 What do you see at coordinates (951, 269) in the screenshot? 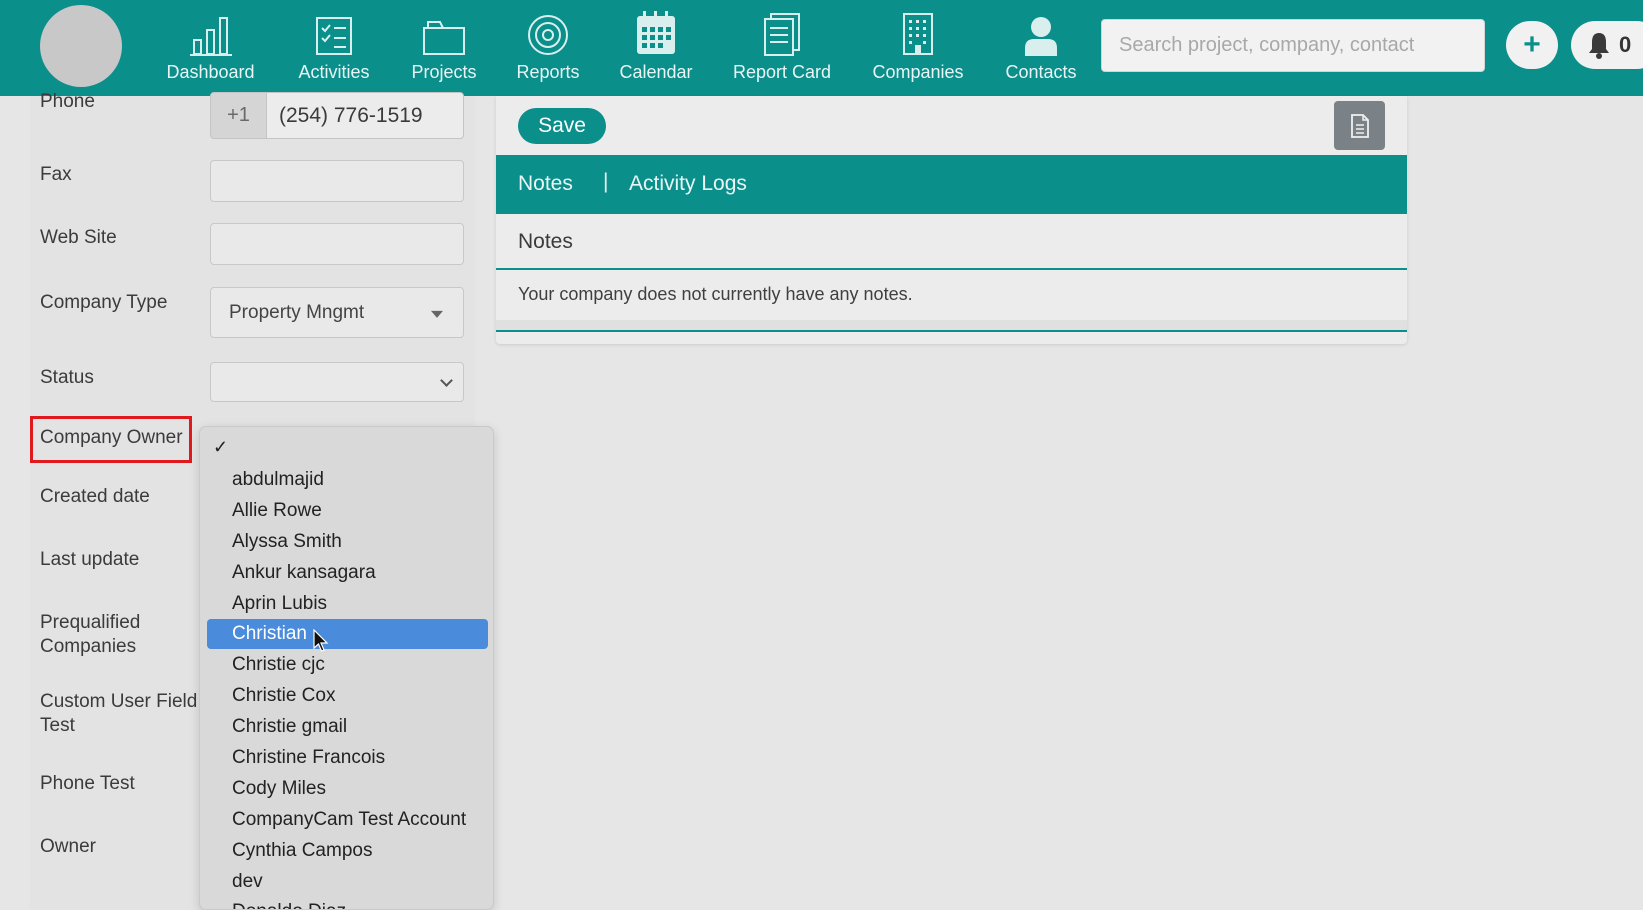
I see `notes-divider` at bounding box center [951, 269].